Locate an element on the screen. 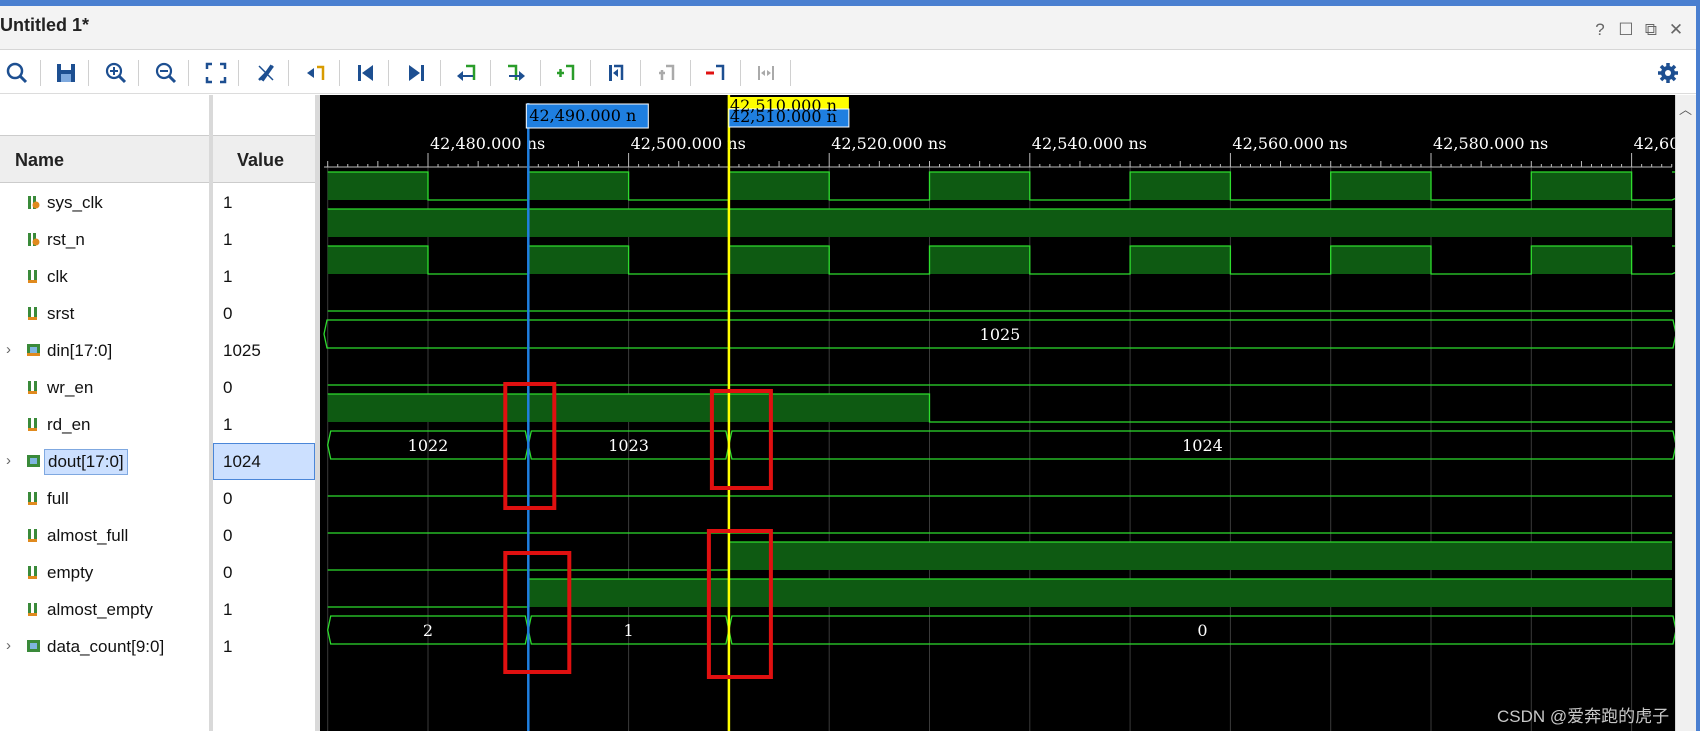 Image resolution: width=1700 pixels, height=731 pixels. output-bus-icon is located at coordinates (33, 461).